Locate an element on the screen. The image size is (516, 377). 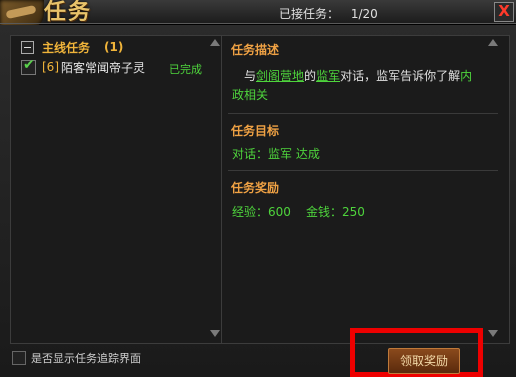
list-scroll-down-icon is located at coordinates (215, 333).